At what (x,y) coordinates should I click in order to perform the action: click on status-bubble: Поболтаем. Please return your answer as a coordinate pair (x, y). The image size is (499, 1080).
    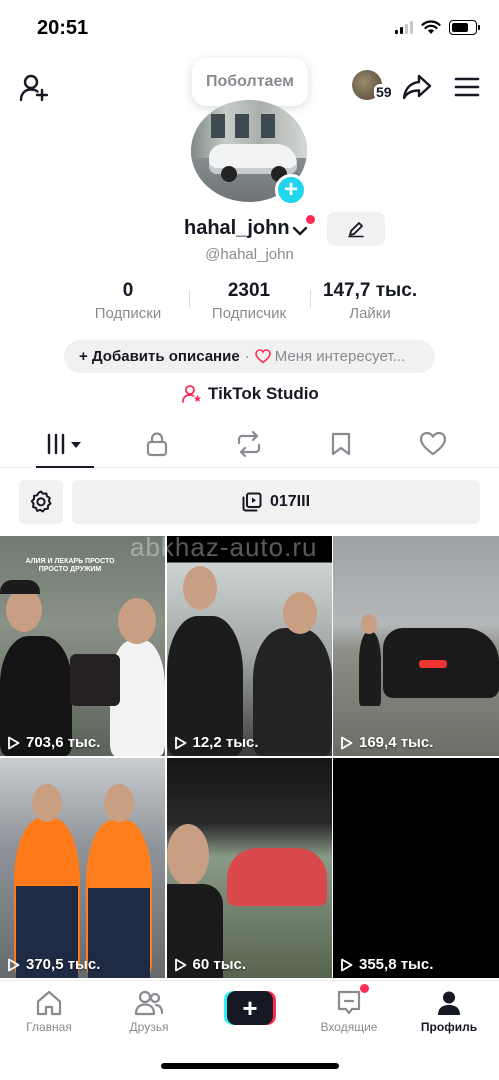
    Looking at the image, I should click on (250, 85).